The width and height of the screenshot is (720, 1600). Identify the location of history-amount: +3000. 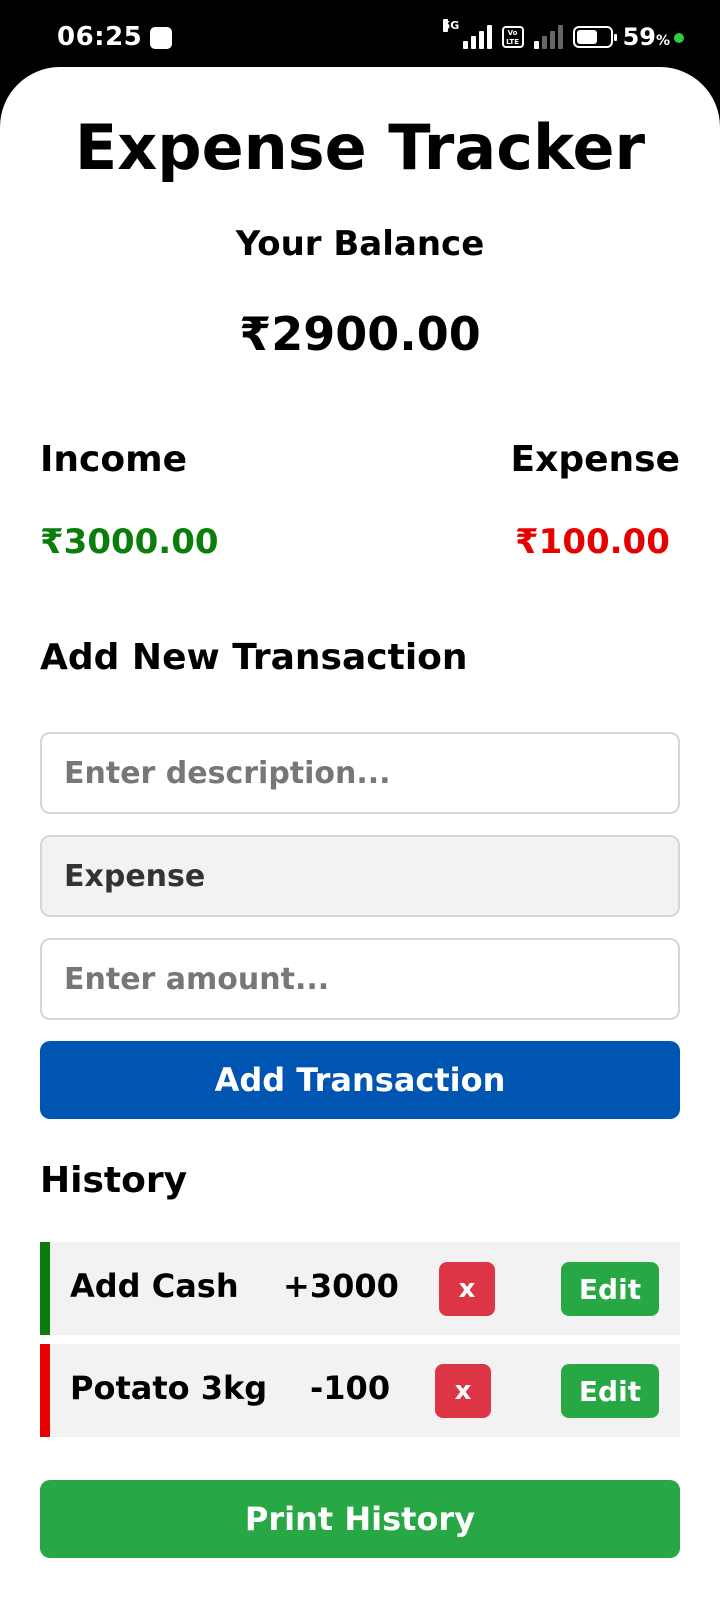
(341, 1286).